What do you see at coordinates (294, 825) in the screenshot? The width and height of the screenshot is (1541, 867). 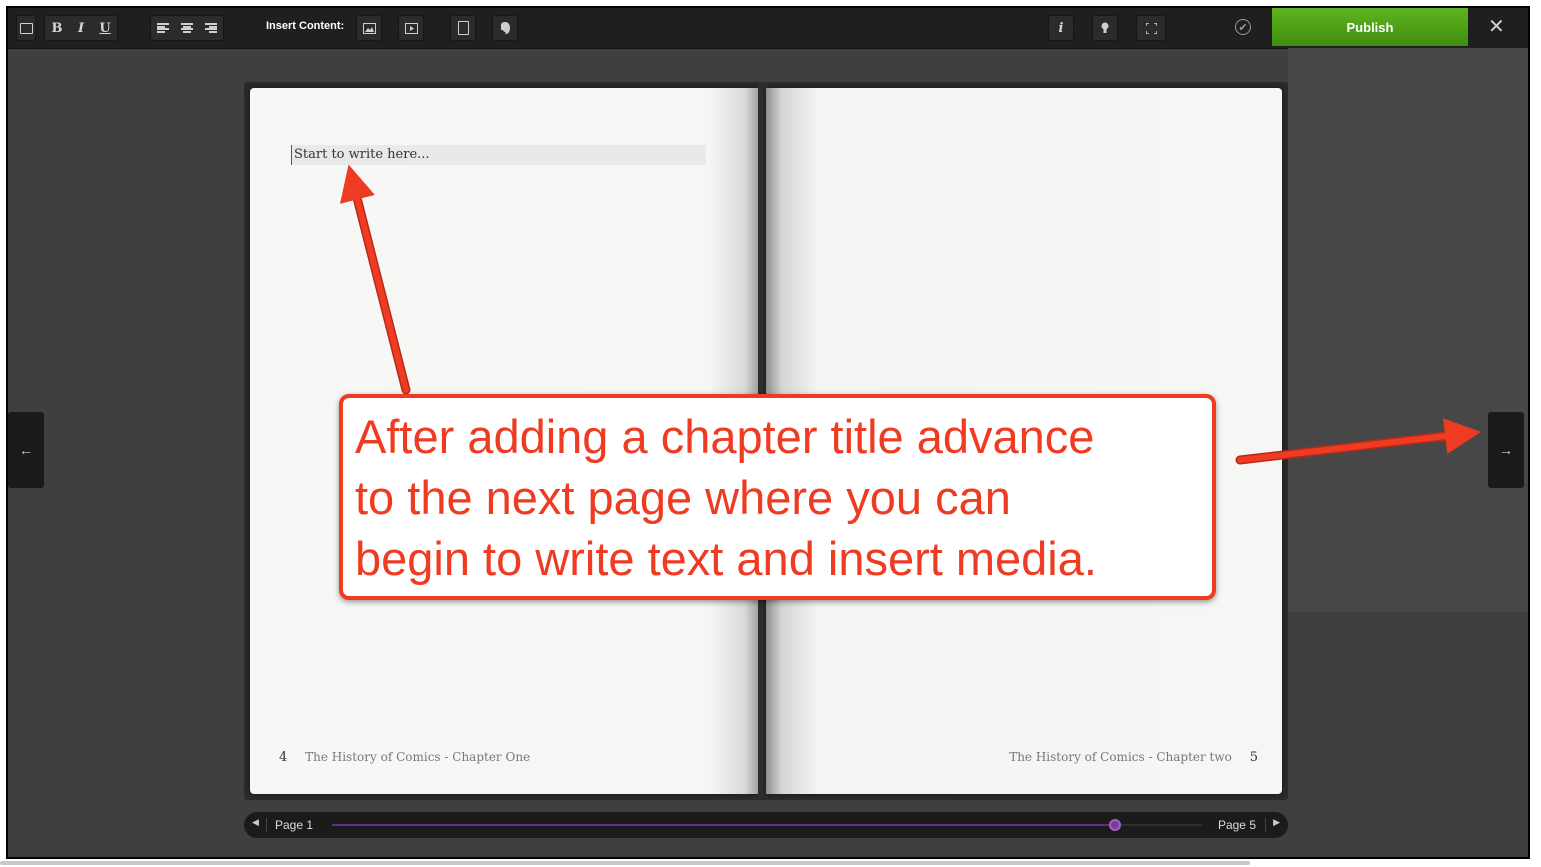 I see `slider-start-label: Page 1` at bounding box center [294, 825].